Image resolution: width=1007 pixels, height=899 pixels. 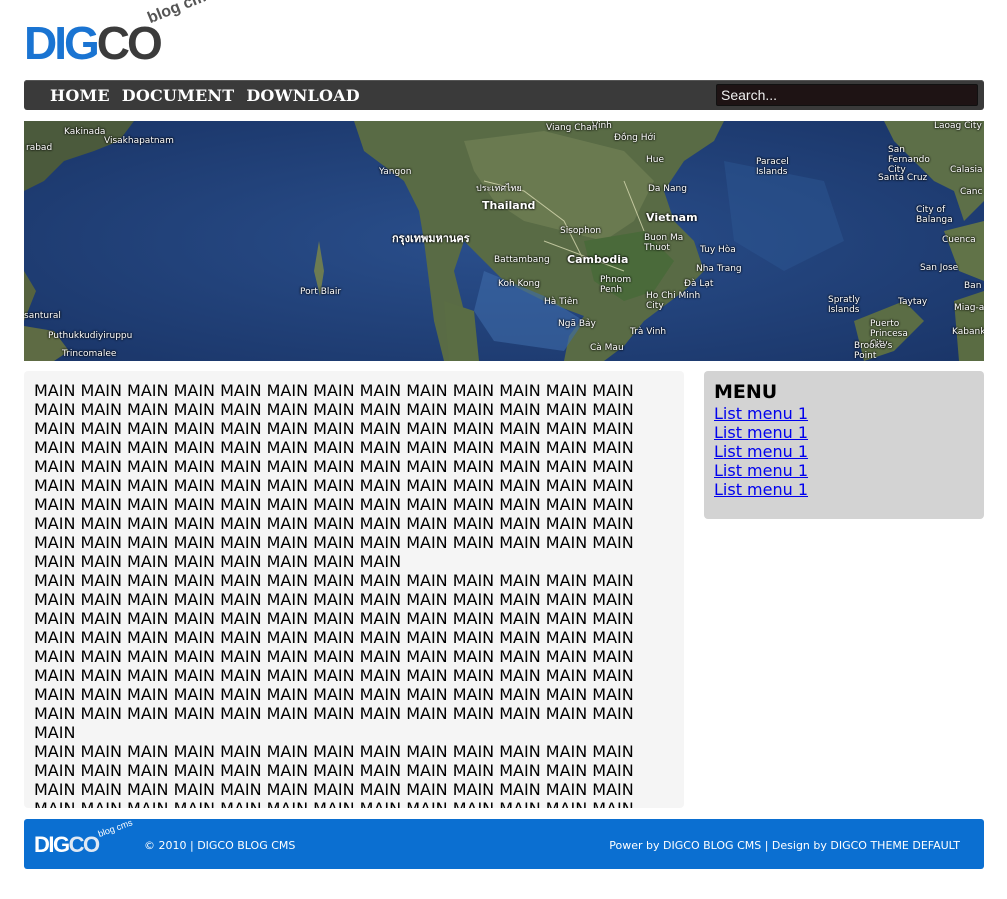 I want to click on map-label: Cuenca, so click(x=959, y=240).